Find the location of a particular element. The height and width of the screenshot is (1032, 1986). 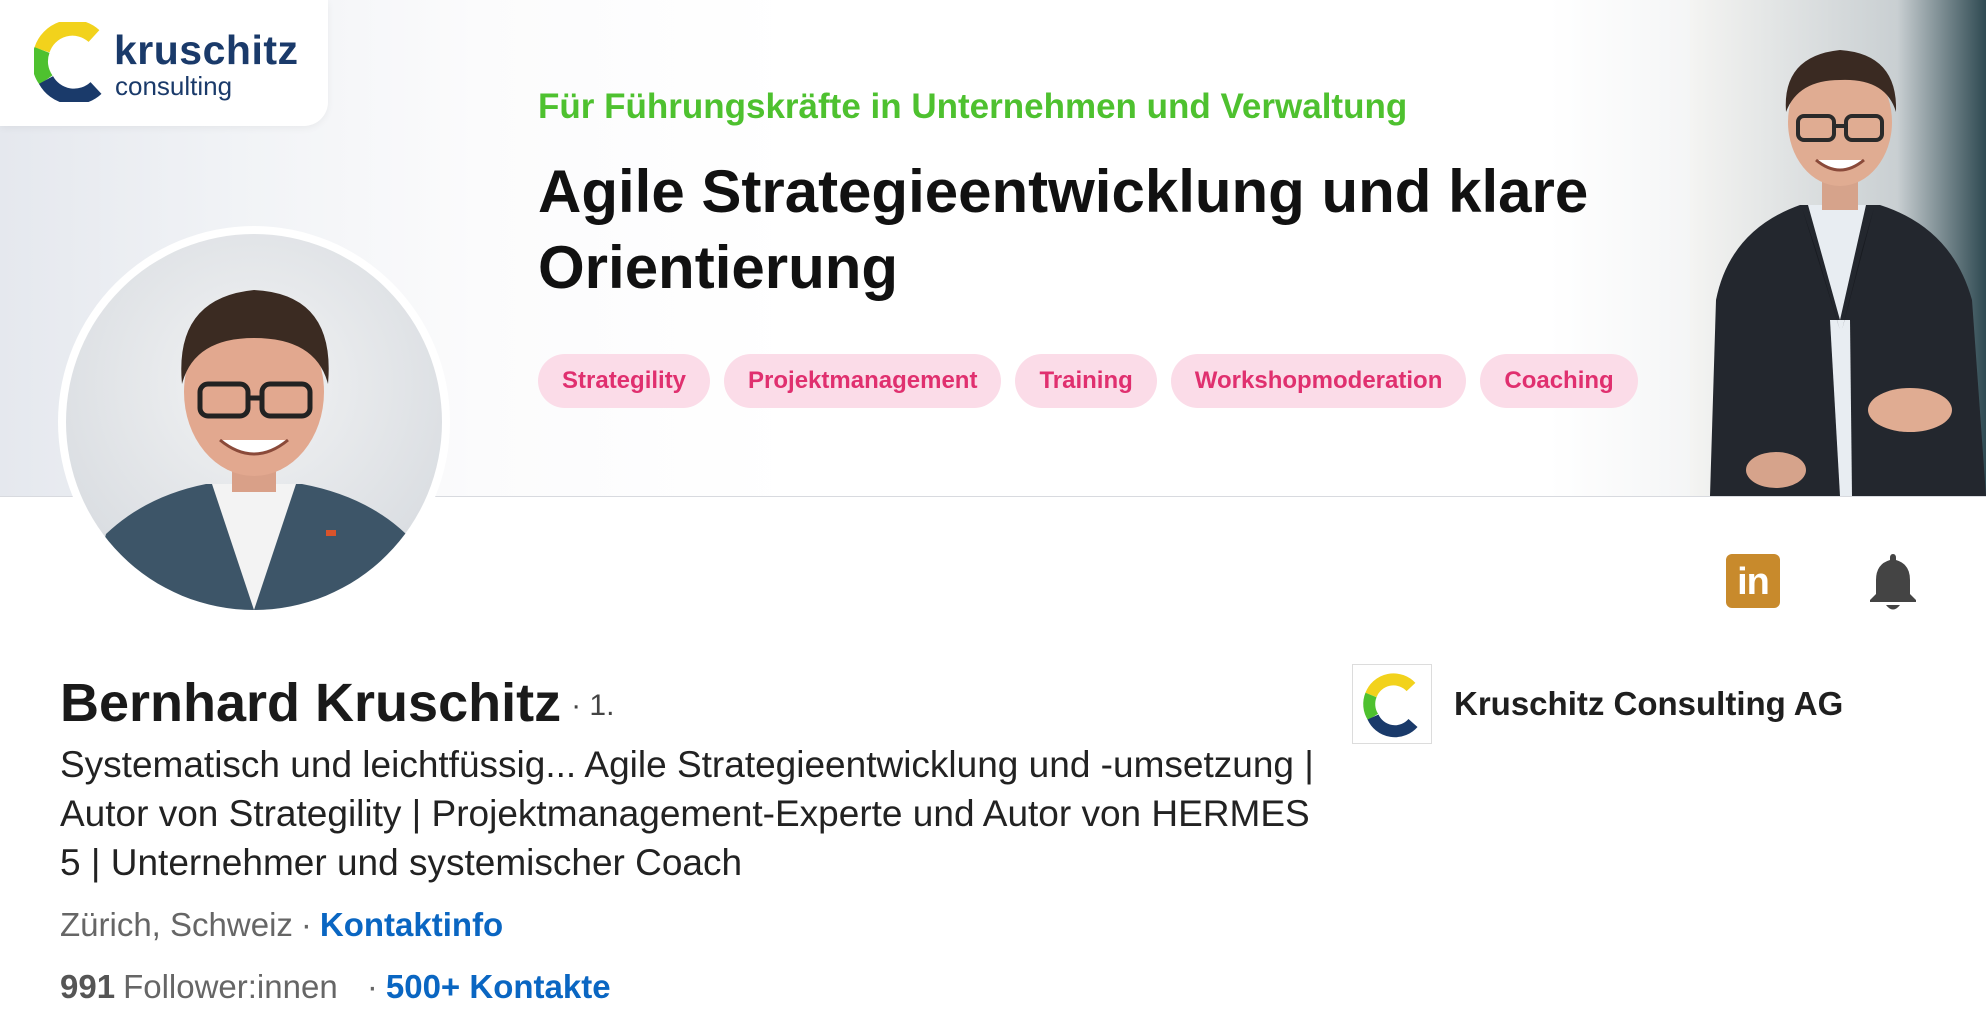

company-logo-badge: kruschitz consulting is located at coordinates (164, 63).